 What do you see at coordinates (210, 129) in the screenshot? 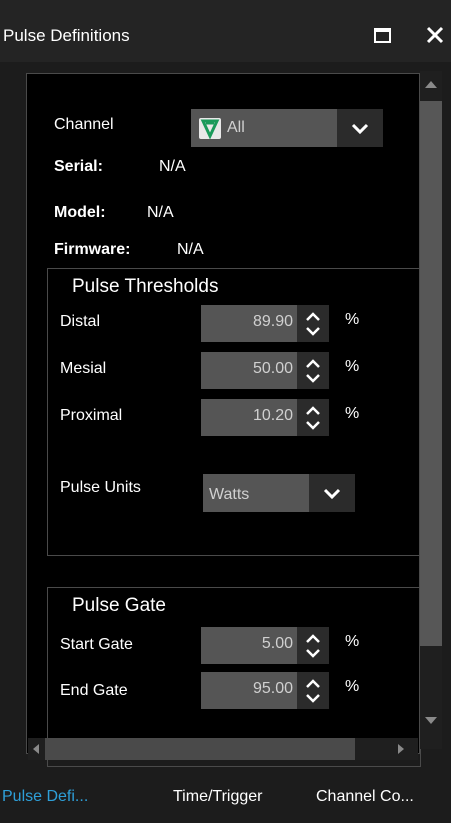
I see `channel-all-icon` at bounding box center [210, 129].